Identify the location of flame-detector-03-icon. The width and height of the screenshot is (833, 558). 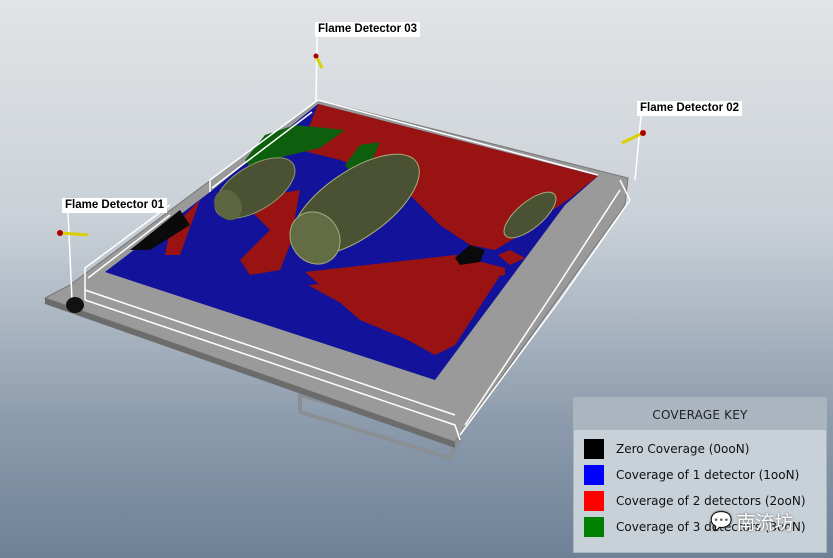
(318, 61).